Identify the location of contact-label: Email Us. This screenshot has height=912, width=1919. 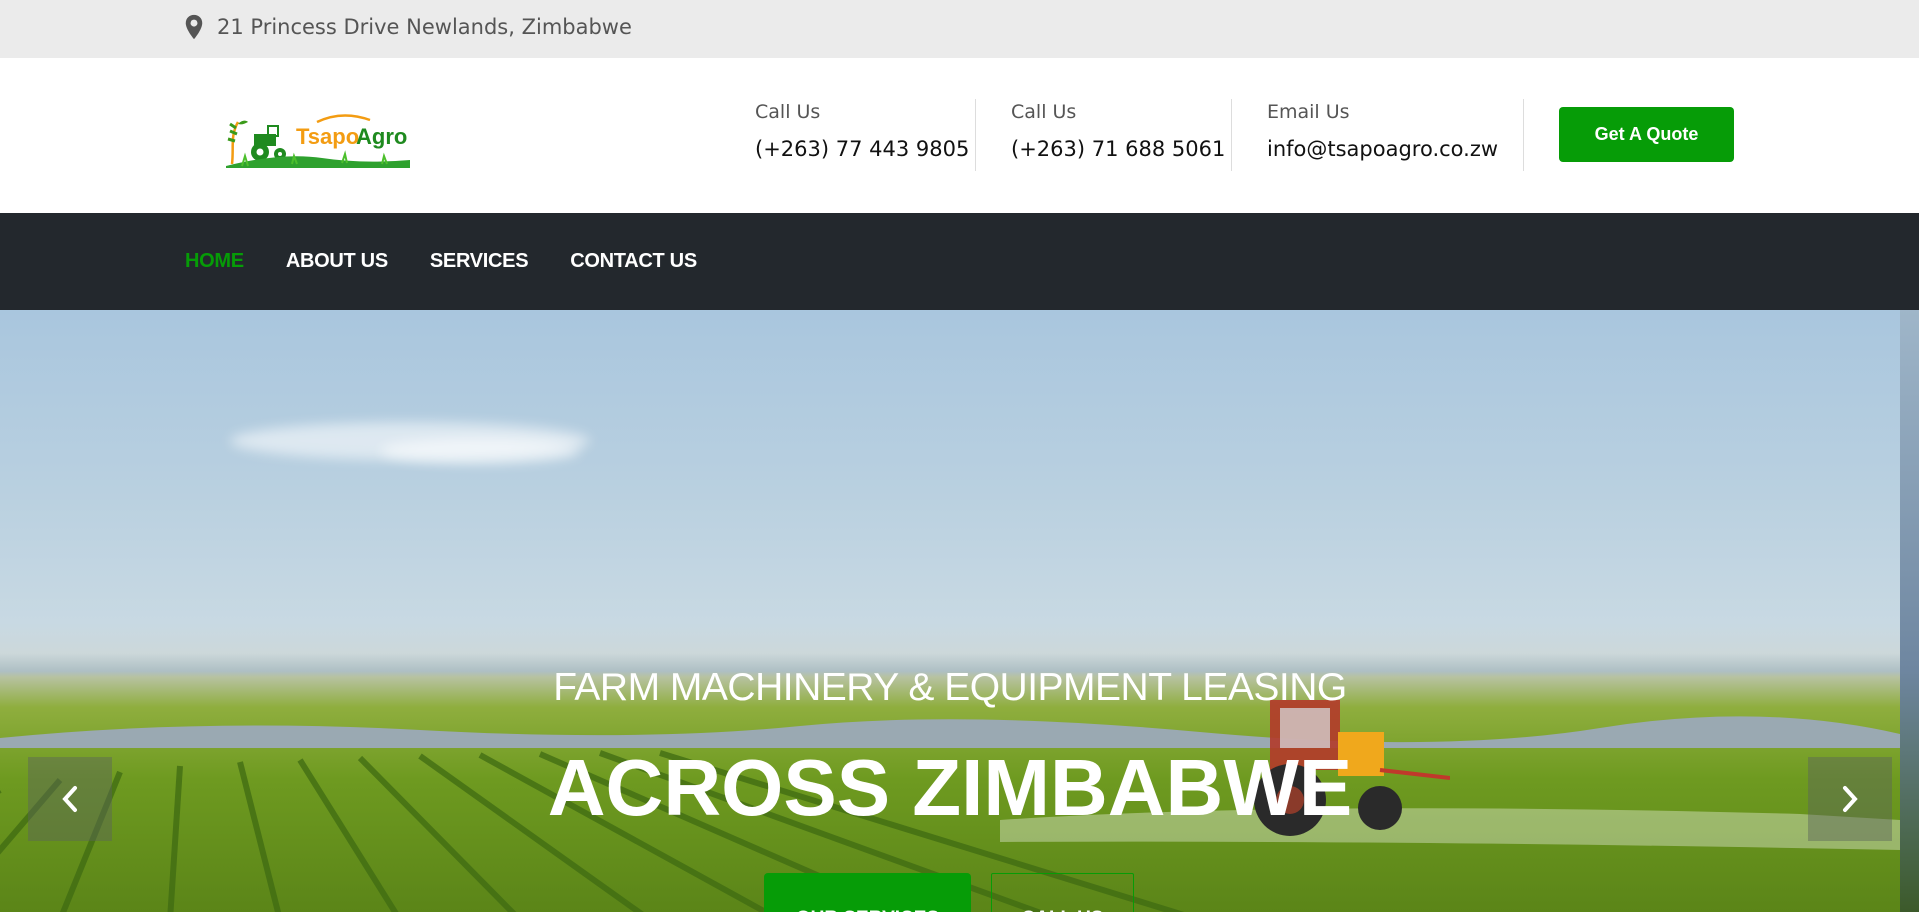
(1308, 112).